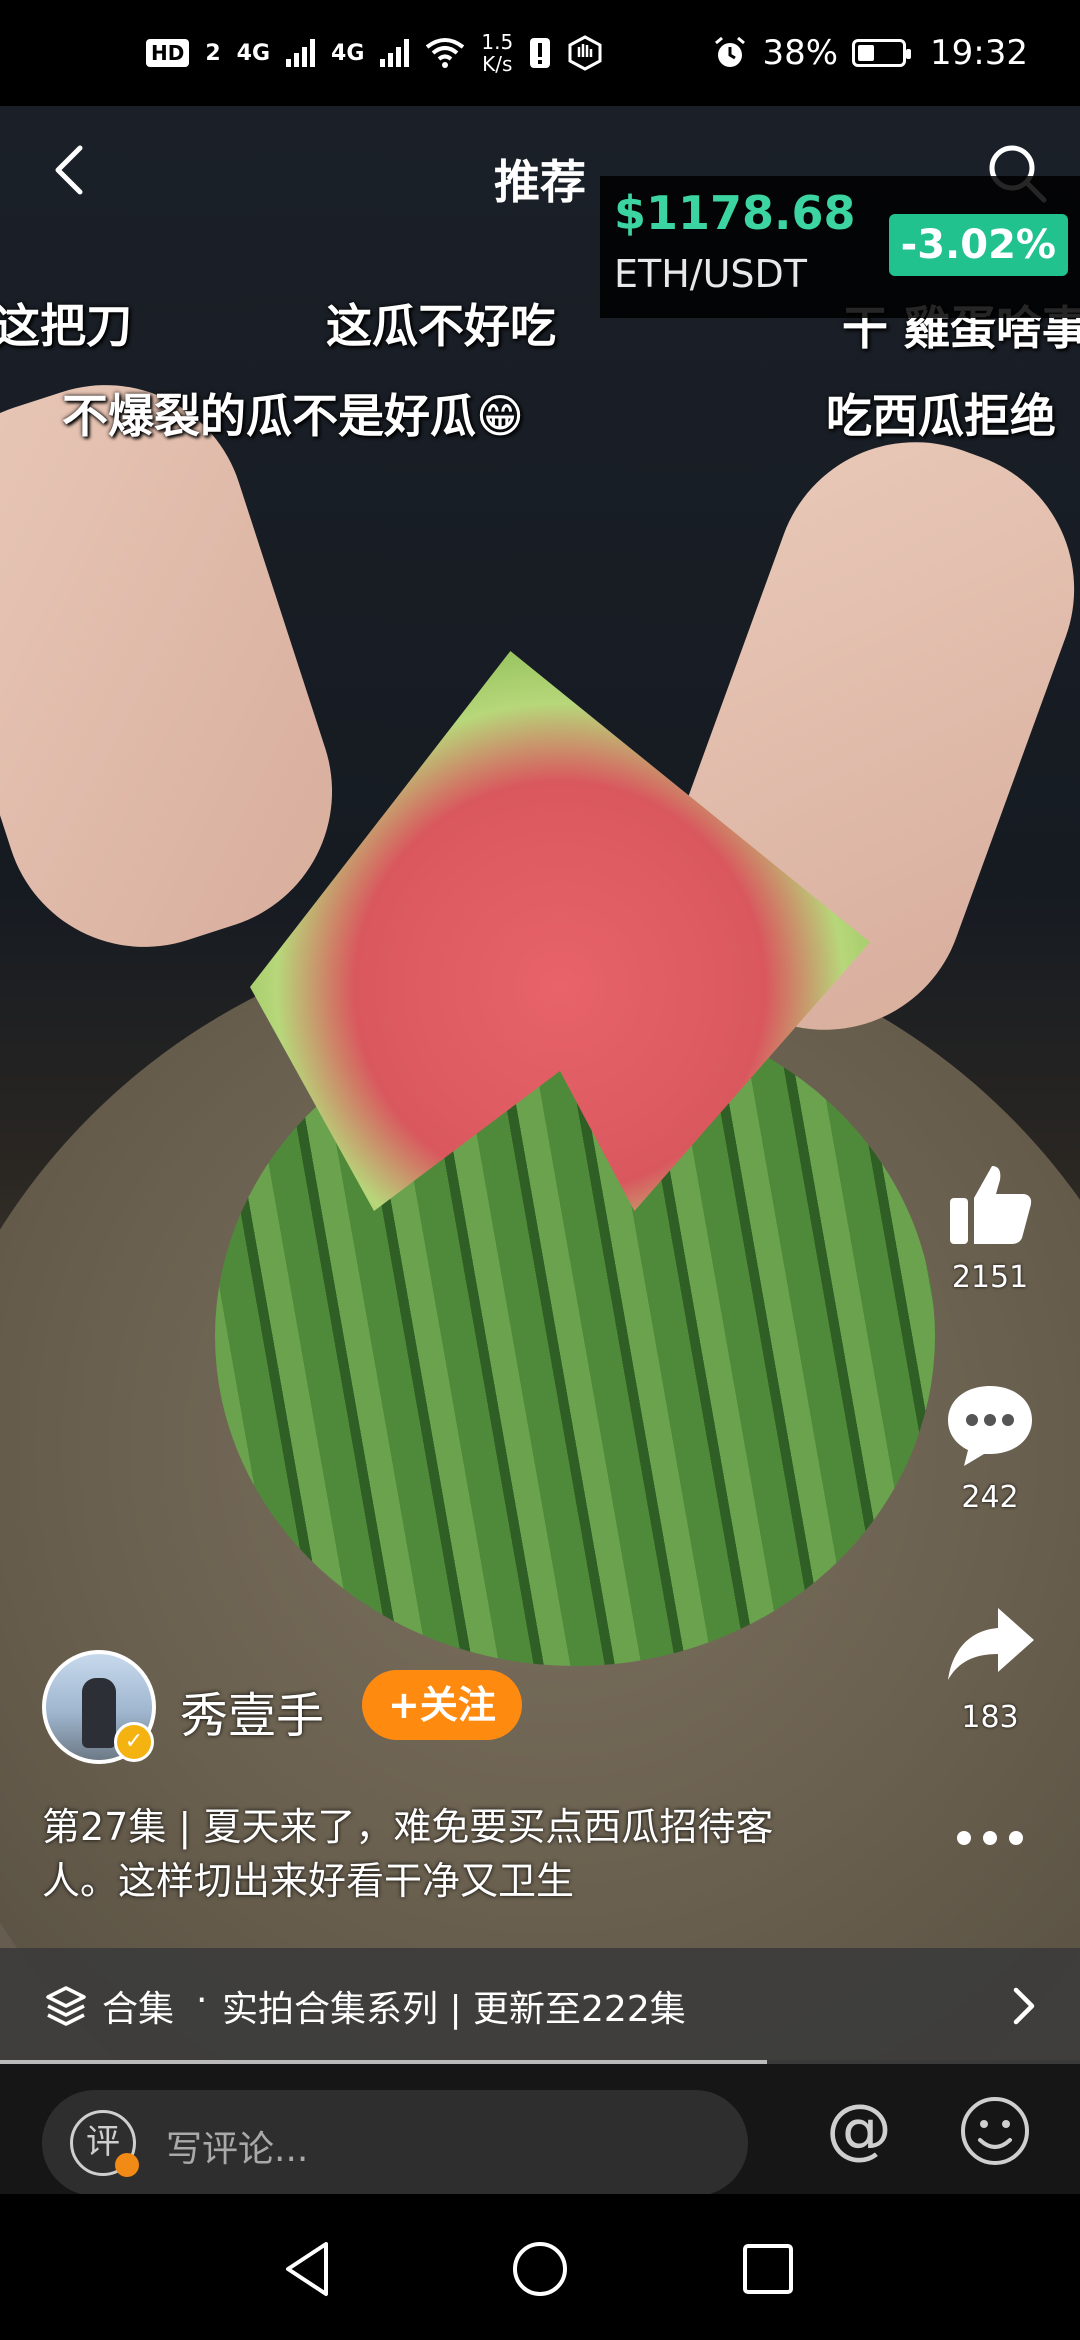 This screenshot has height=2340, width=1080. Describe the element at coordinates (374, 53) in the screenshot. I see `status-left: HD 2 4G 4G 1.5 K/s` at that location.